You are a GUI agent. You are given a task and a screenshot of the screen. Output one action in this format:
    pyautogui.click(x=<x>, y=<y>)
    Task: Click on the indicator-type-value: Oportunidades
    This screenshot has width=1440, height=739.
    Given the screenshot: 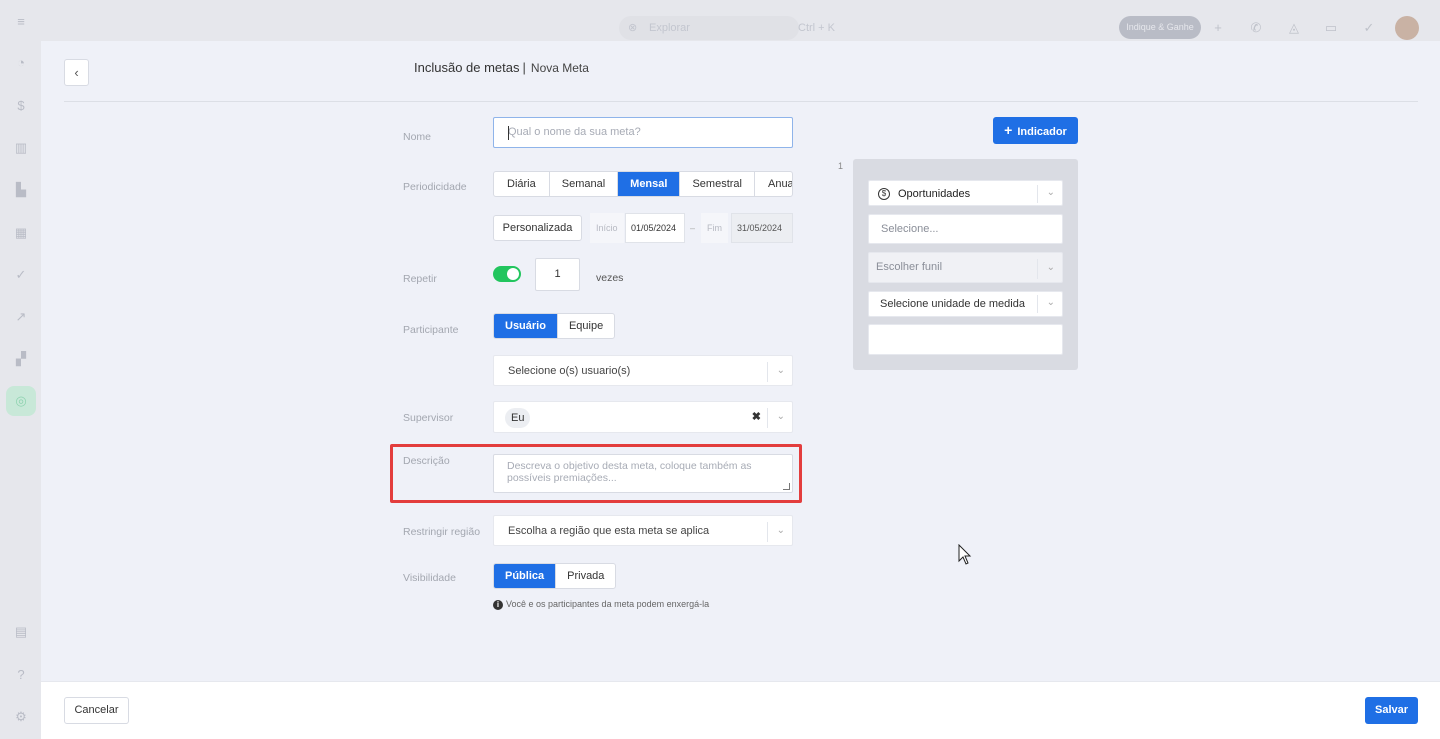 What is the action you would take?
    pyautogui.click(x=934, y=194)
    